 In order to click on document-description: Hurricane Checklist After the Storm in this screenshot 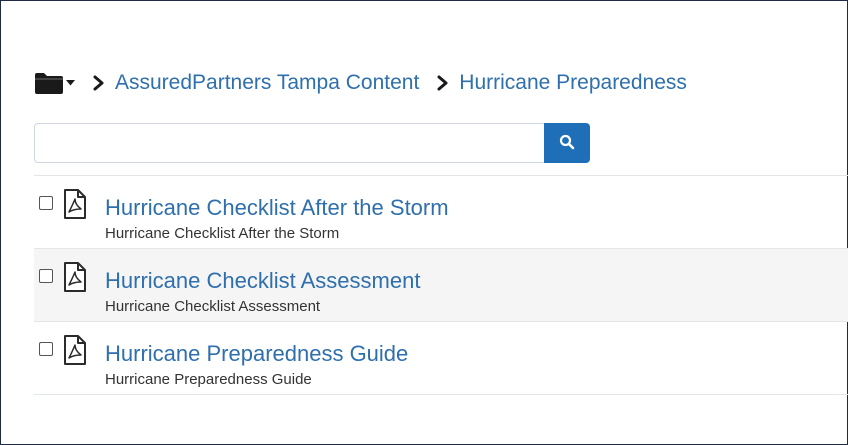, I will do `click(222, 233)`.